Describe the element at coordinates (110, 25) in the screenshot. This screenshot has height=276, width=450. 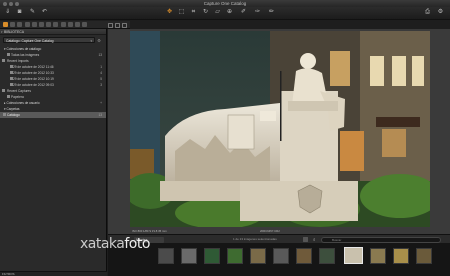
I see `single-view-icon` at that location.